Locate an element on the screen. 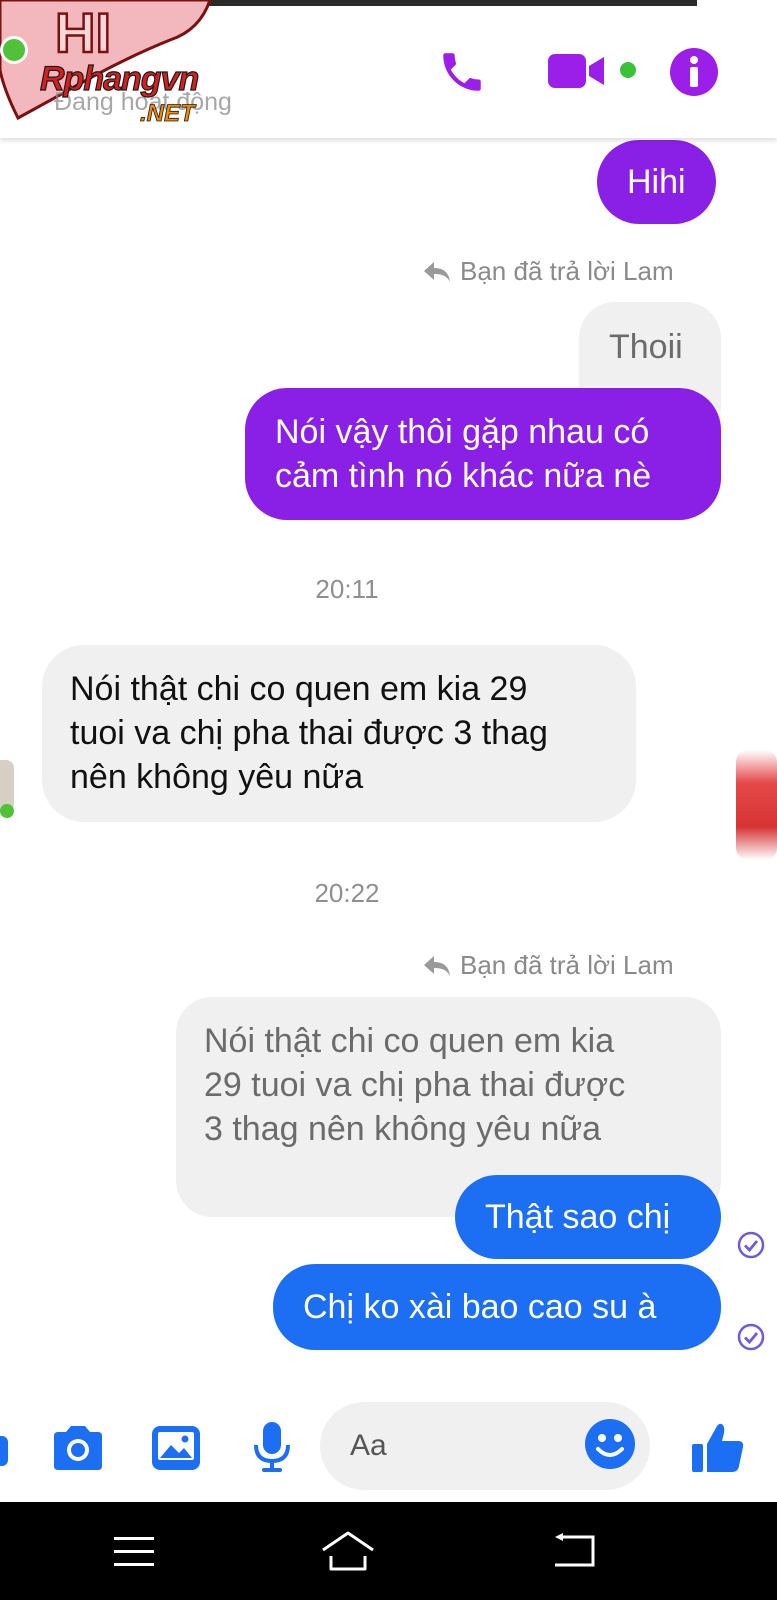 The width and height of the screenshot is (777, 1600). video-active-dot is located at coordinates (628, 70).